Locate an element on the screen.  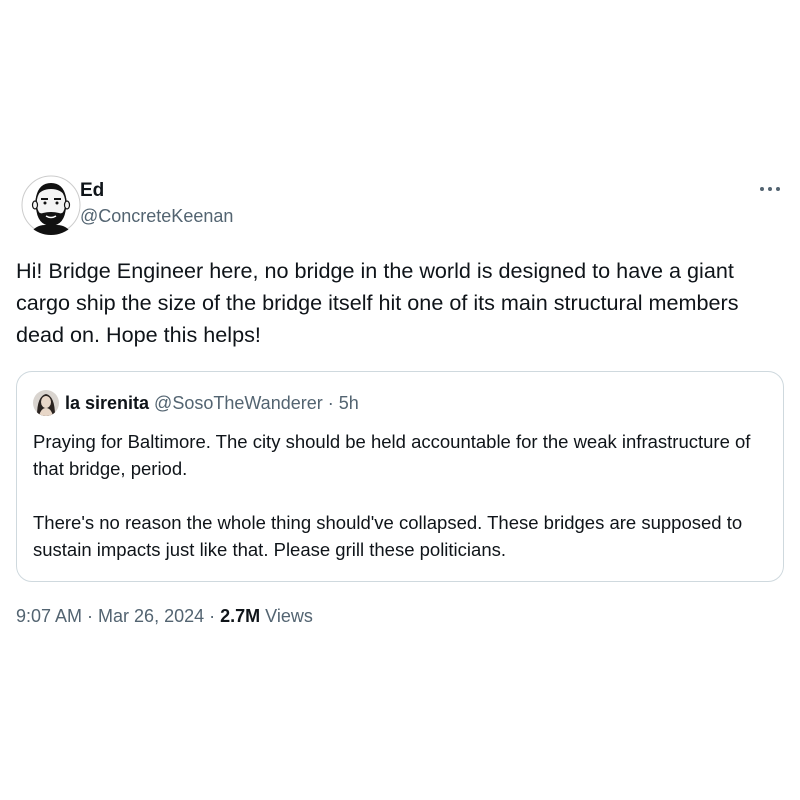
author-handle: @ConcreteKeenan is located at coordinates (156, 216).